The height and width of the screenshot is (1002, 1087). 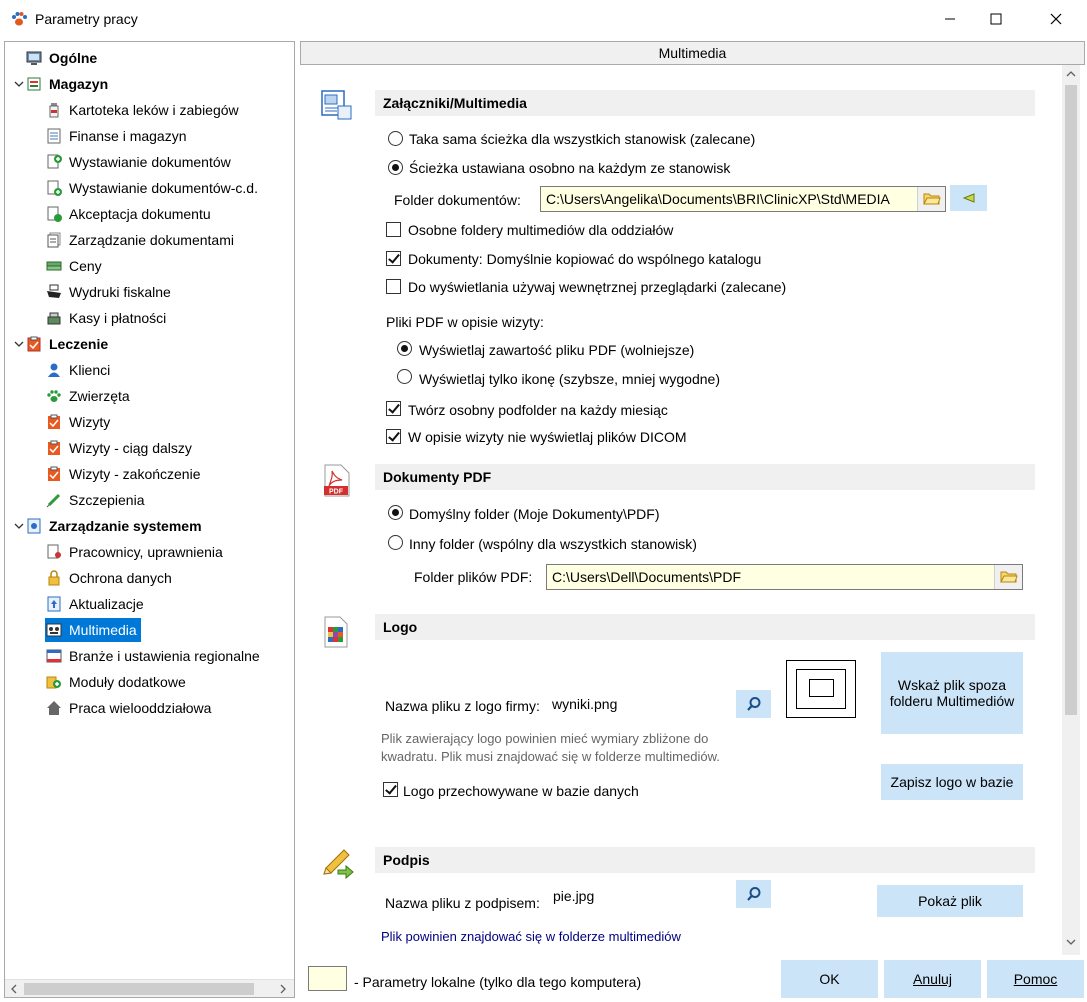 What do you see at coordinates (952, 782) in the screenshot?
I see `save-logo-db-button: Zapisz logo w bazie` at bounding box center [952, 782].